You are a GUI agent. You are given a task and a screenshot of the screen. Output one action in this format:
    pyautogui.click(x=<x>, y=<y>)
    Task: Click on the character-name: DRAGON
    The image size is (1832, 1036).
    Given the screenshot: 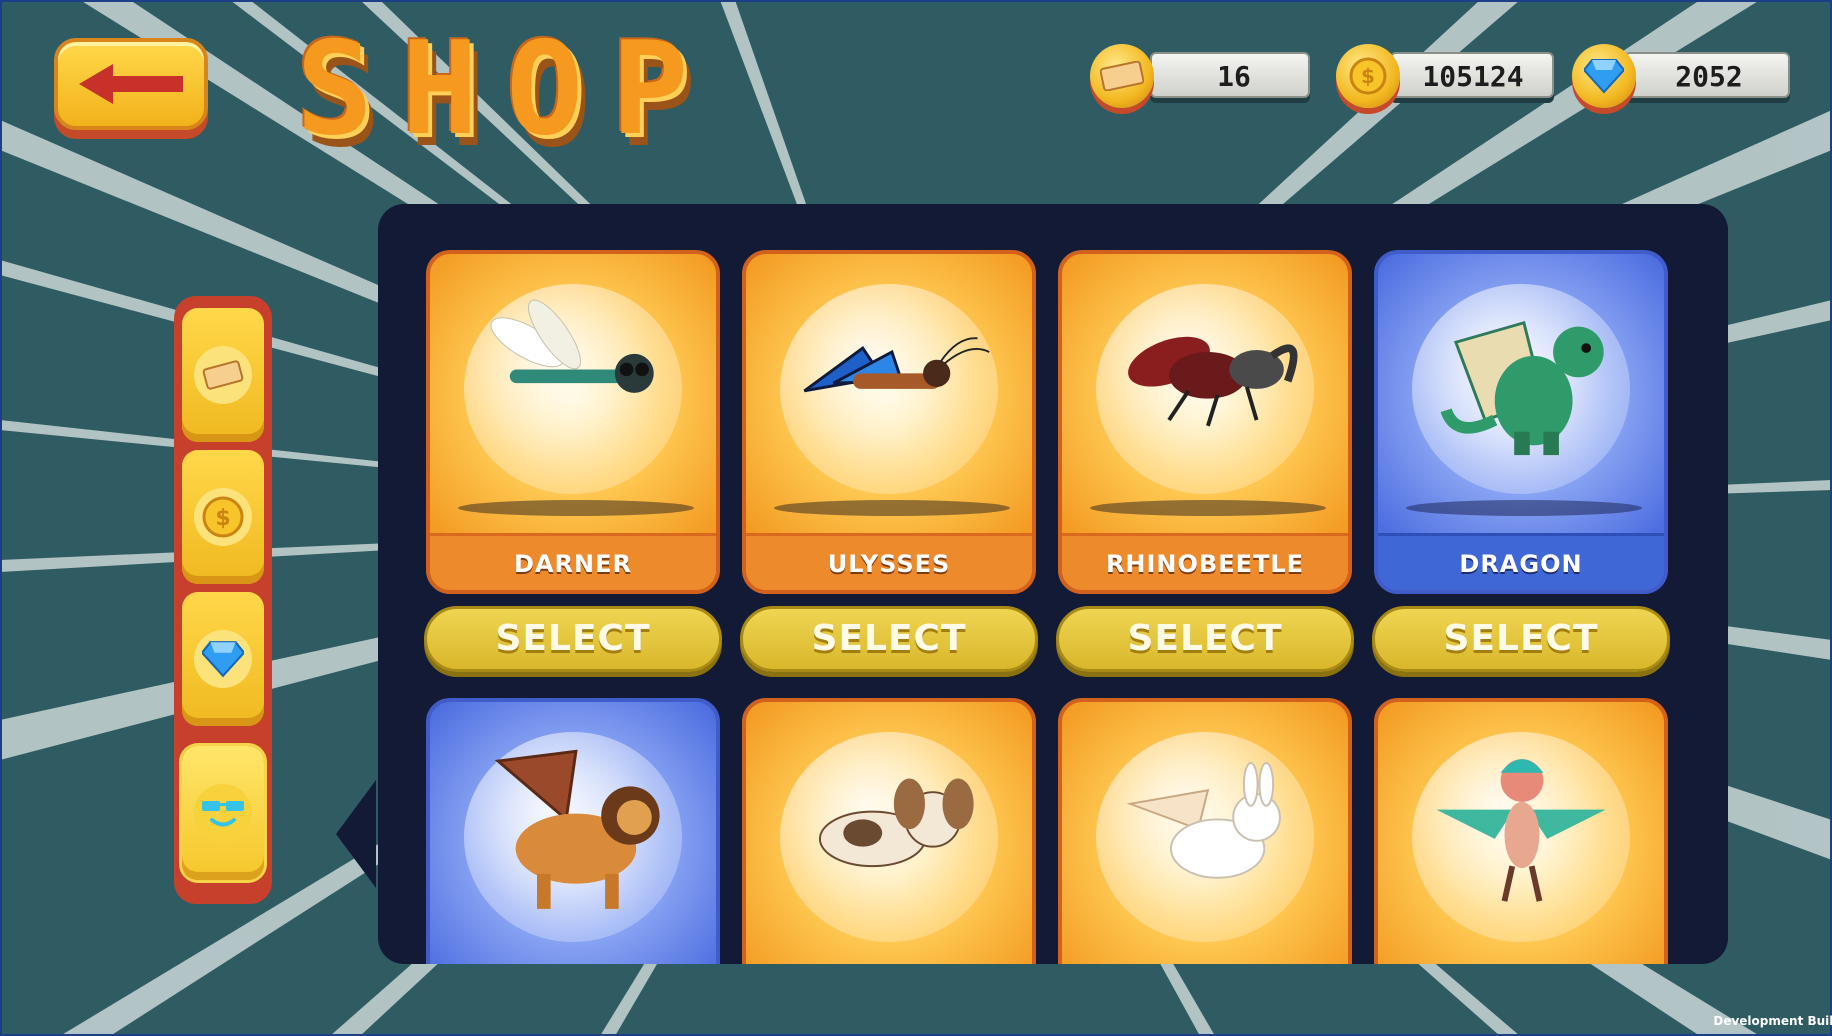 What is the action you would take?
    pyautogui.click(x=1521, y=561)
    